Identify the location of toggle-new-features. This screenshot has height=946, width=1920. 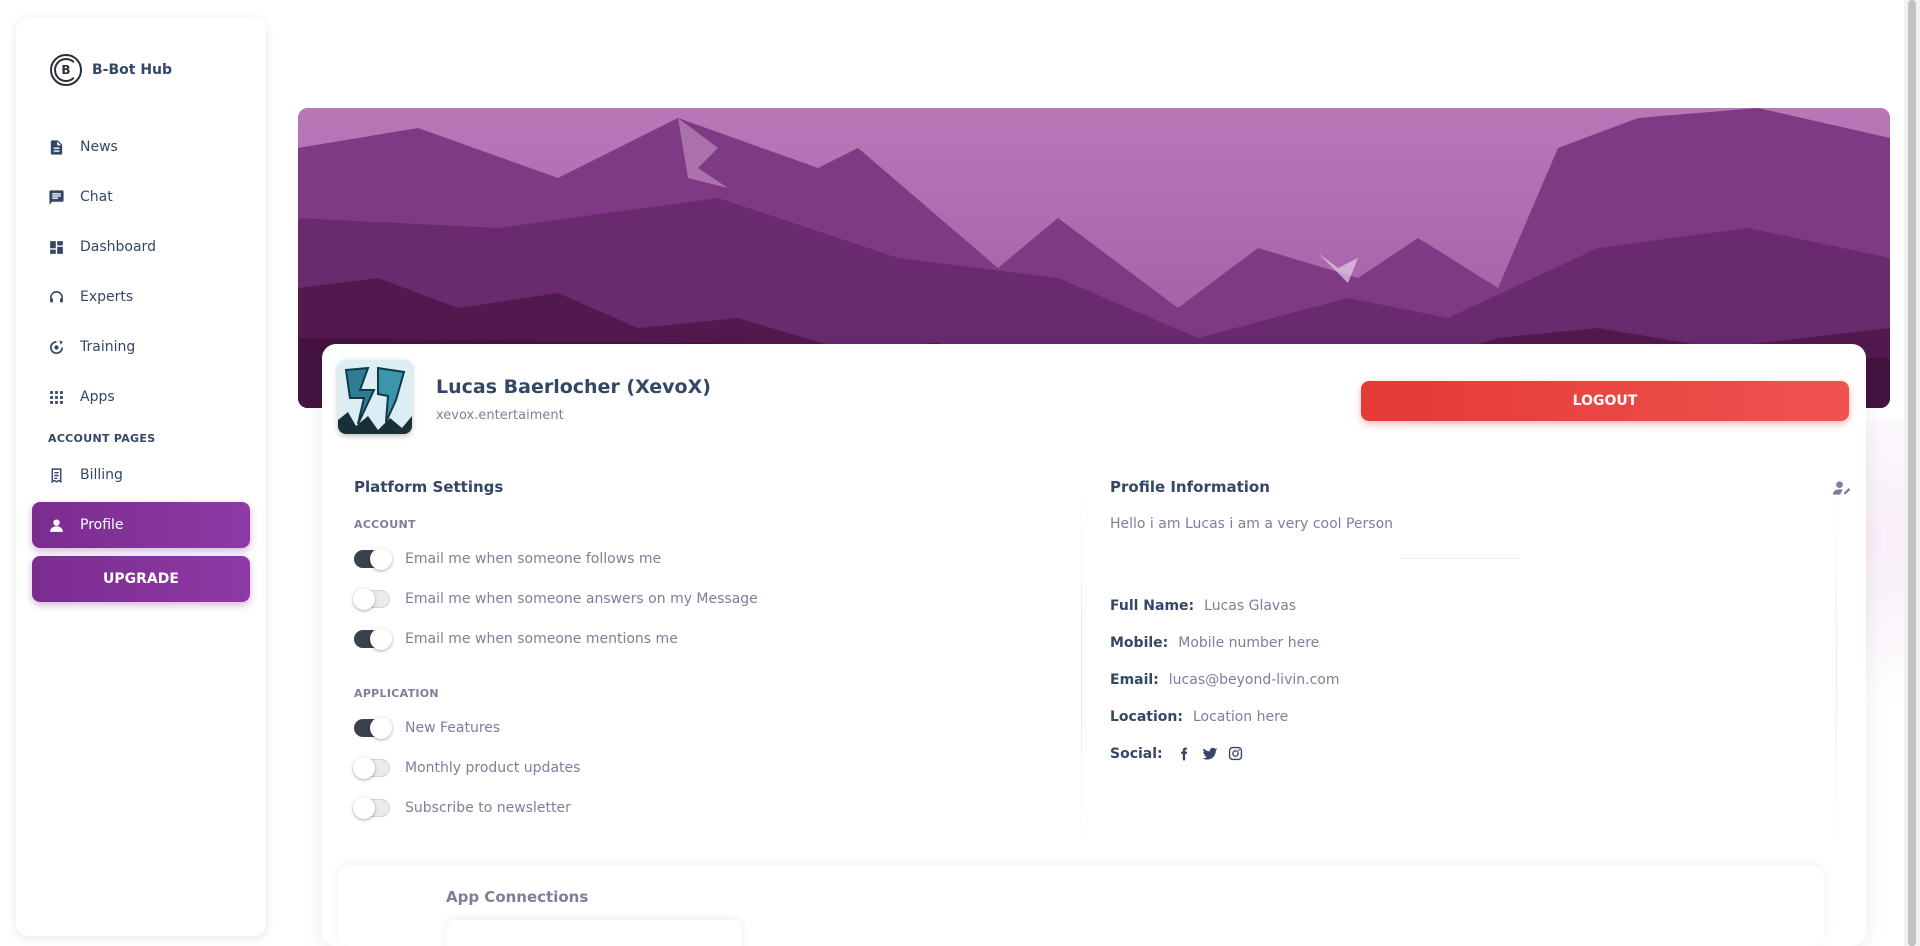
(373, 728).